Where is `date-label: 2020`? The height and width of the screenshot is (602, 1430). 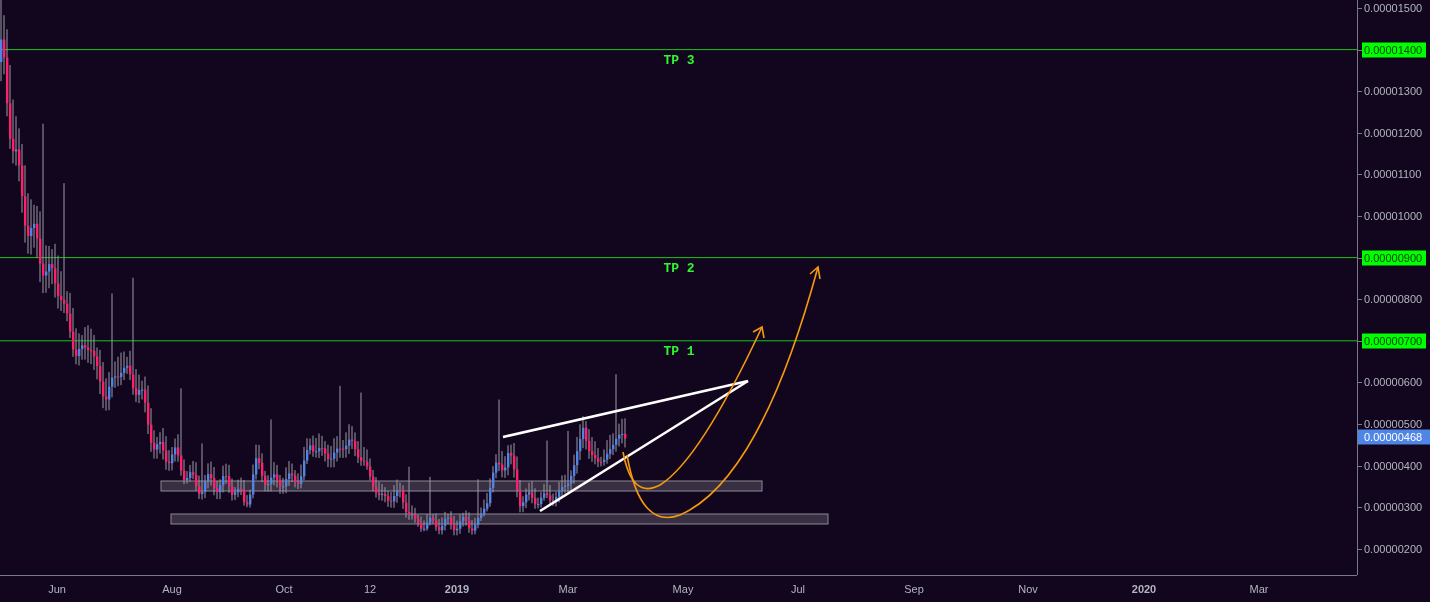
date-label: 2020 is located at coordinates (1144, 589).